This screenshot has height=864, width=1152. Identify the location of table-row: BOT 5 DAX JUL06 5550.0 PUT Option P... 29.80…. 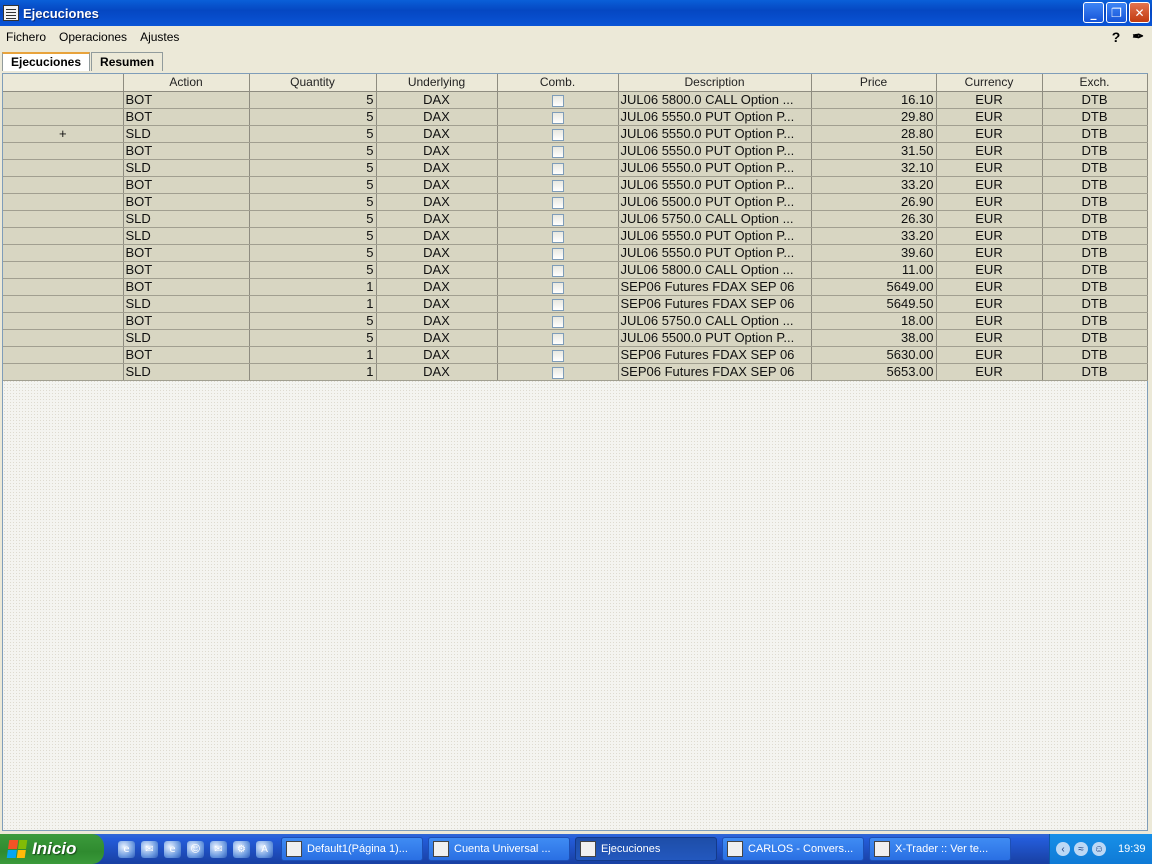
(575, 117).